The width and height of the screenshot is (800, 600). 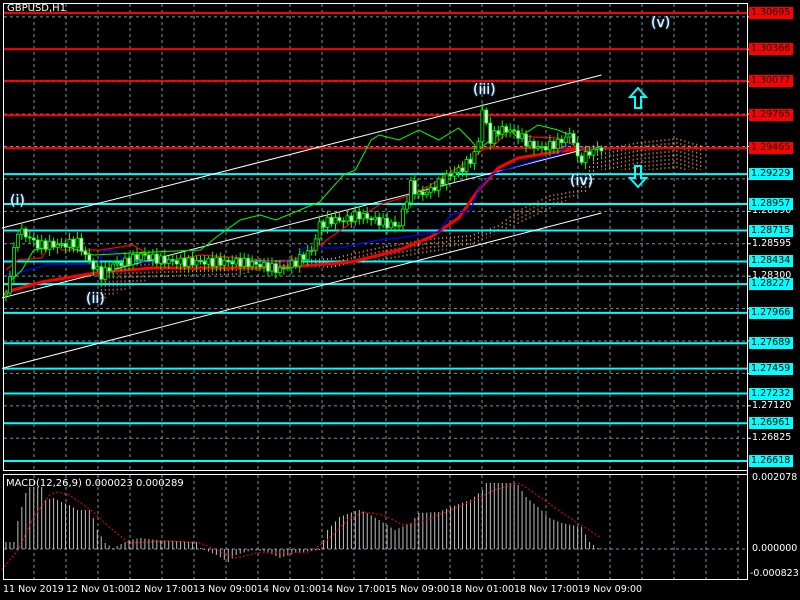 What do you see at coordinates (771, 368) in the screenshot?
I see `support-price-label: 1.27459` at bounding box center [771, 368].